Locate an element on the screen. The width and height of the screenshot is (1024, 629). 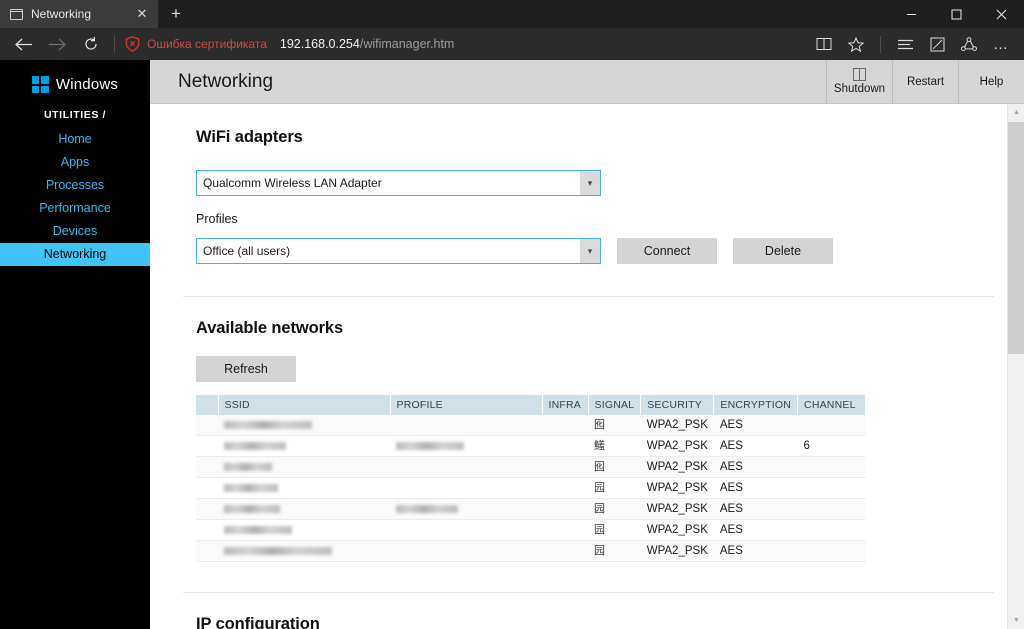
col-encryption: ENCRYPTION is located at coordinates (756, 405).